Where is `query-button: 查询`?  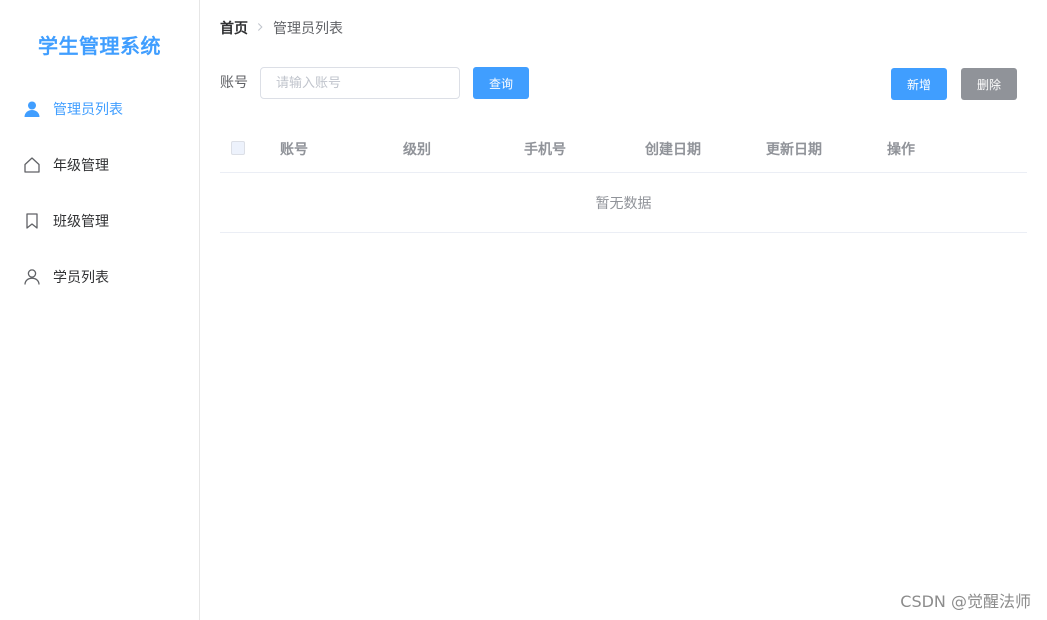 query-button: 查询 is located at coordinates (501, 83).